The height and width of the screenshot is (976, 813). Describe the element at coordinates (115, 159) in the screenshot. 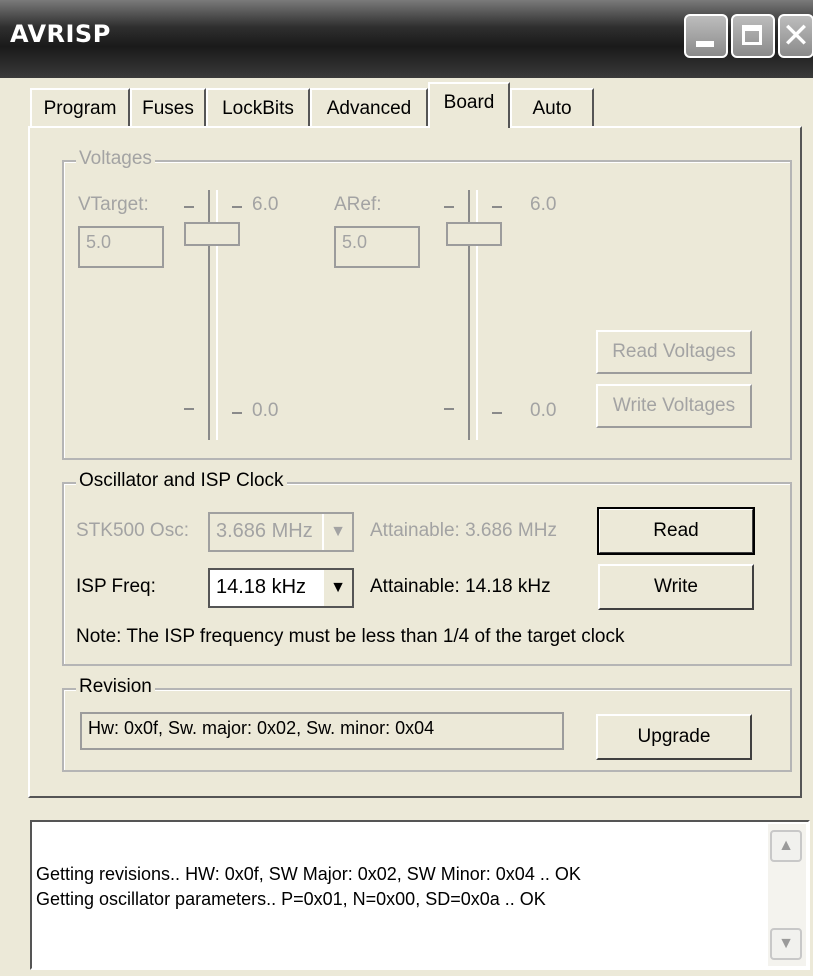

I see `voltages-group-title: Voltages` at that location.